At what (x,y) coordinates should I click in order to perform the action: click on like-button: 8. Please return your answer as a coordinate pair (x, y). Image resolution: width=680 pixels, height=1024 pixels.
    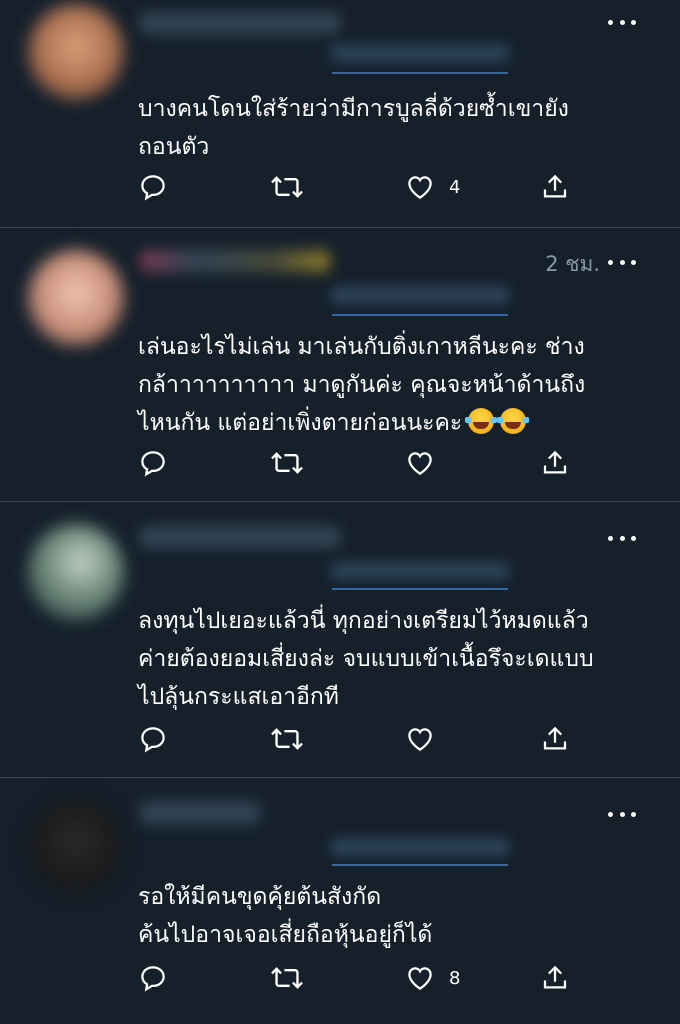
    Looking at the image, I should click on (432, 978).